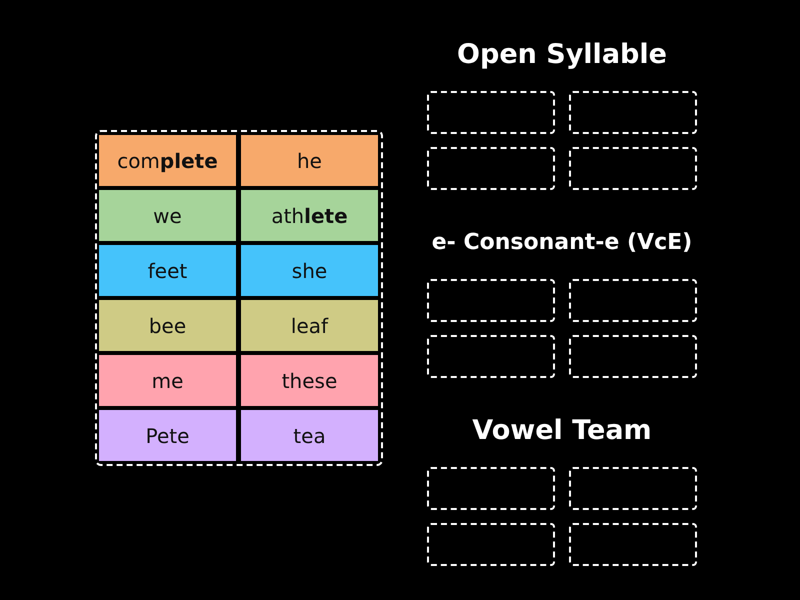  What do you see at coordinates (309, 380) in the screenshot?
I see `word-tile: these` at bounding box center [309, 380].